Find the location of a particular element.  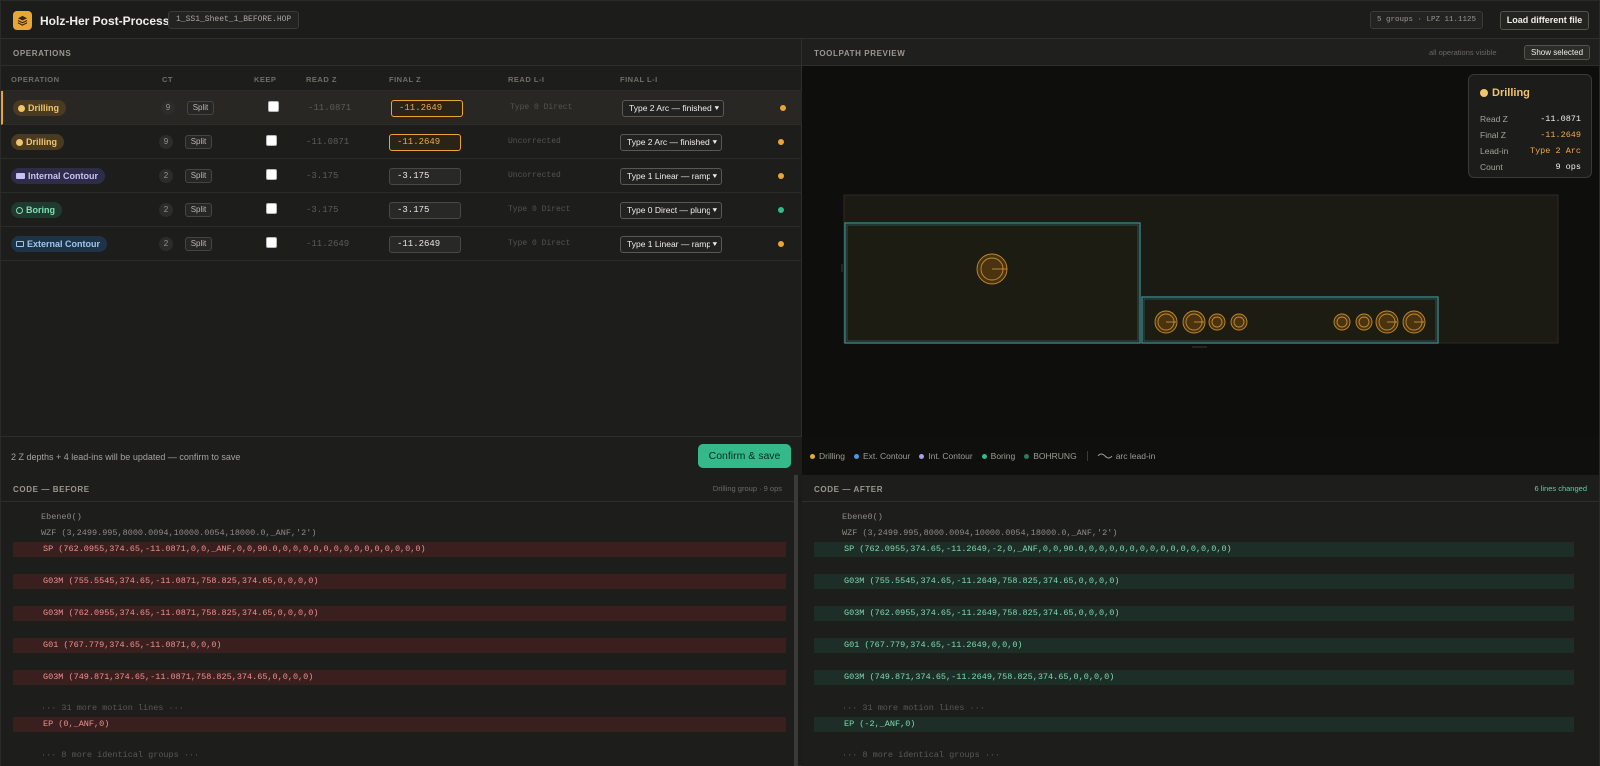

code-before-title: CODE — BEFORE is located at coordinates (51, 489).